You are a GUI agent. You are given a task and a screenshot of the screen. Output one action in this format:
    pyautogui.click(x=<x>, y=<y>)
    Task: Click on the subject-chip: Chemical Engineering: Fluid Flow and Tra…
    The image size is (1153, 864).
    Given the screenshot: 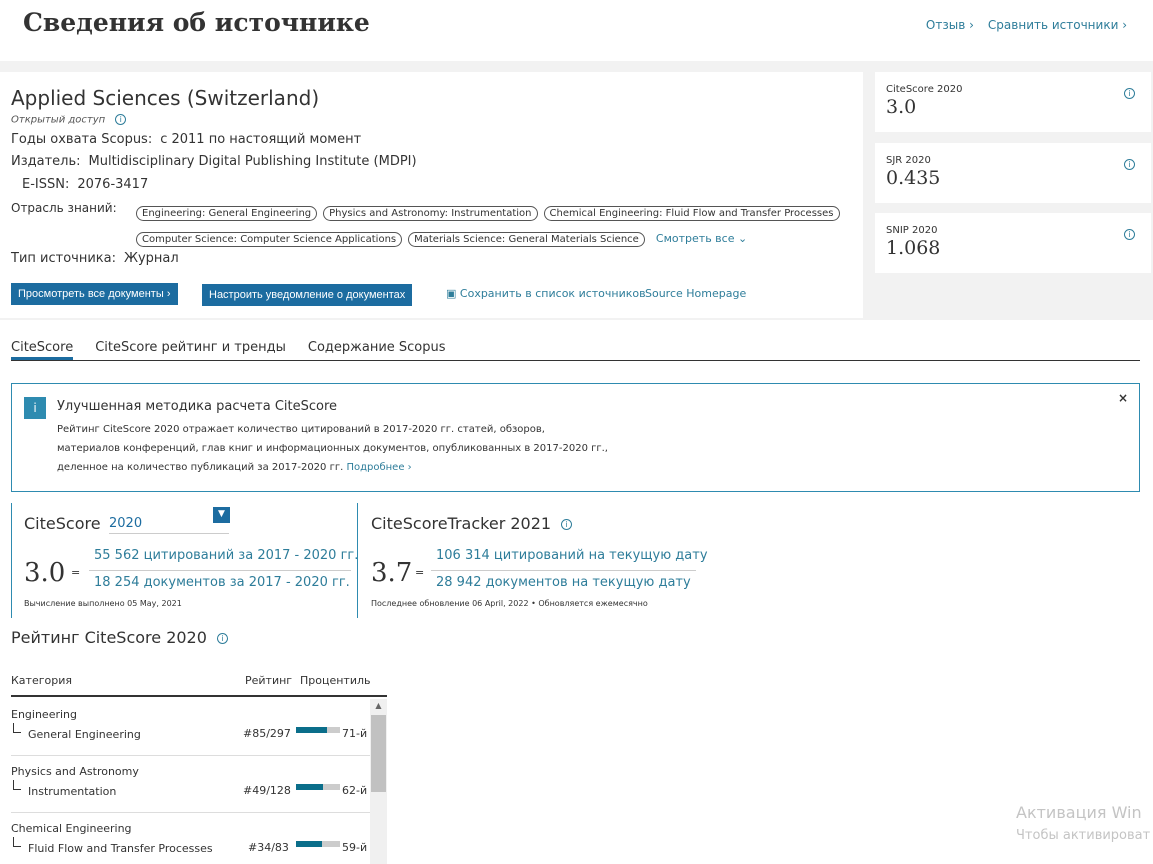 What is the action you would take?
    pyautogui.click(x=691, y=213)
    